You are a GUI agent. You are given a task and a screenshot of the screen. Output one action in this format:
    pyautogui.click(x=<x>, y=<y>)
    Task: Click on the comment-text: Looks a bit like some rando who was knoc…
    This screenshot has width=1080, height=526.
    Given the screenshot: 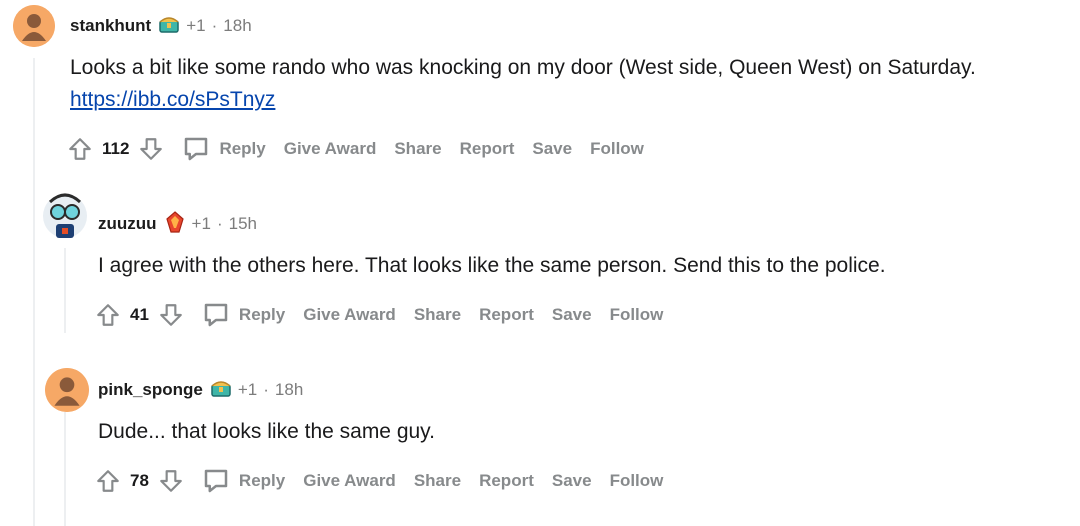 What is the action you would take?
    pyautogui.click(x=523, y=67)
    